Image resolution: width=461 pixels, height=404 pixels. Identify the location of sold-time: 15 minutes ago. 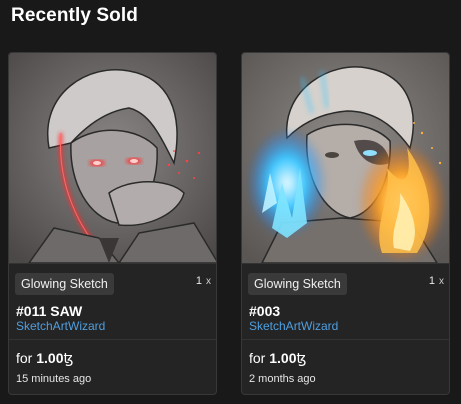
(54, 379).